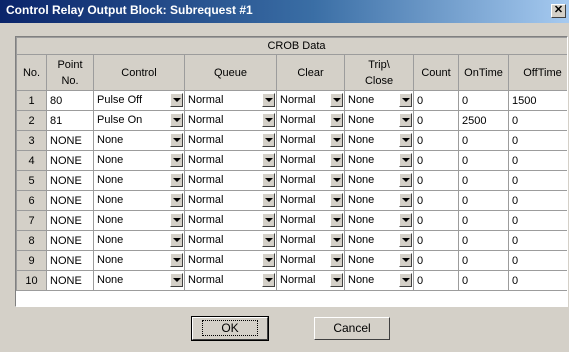 Image resolution: width=569 pixels, height=352 pixels. Describe the element at coordinates (483, 120) in the screenshot. I see `on-cell: 2500` at that location.